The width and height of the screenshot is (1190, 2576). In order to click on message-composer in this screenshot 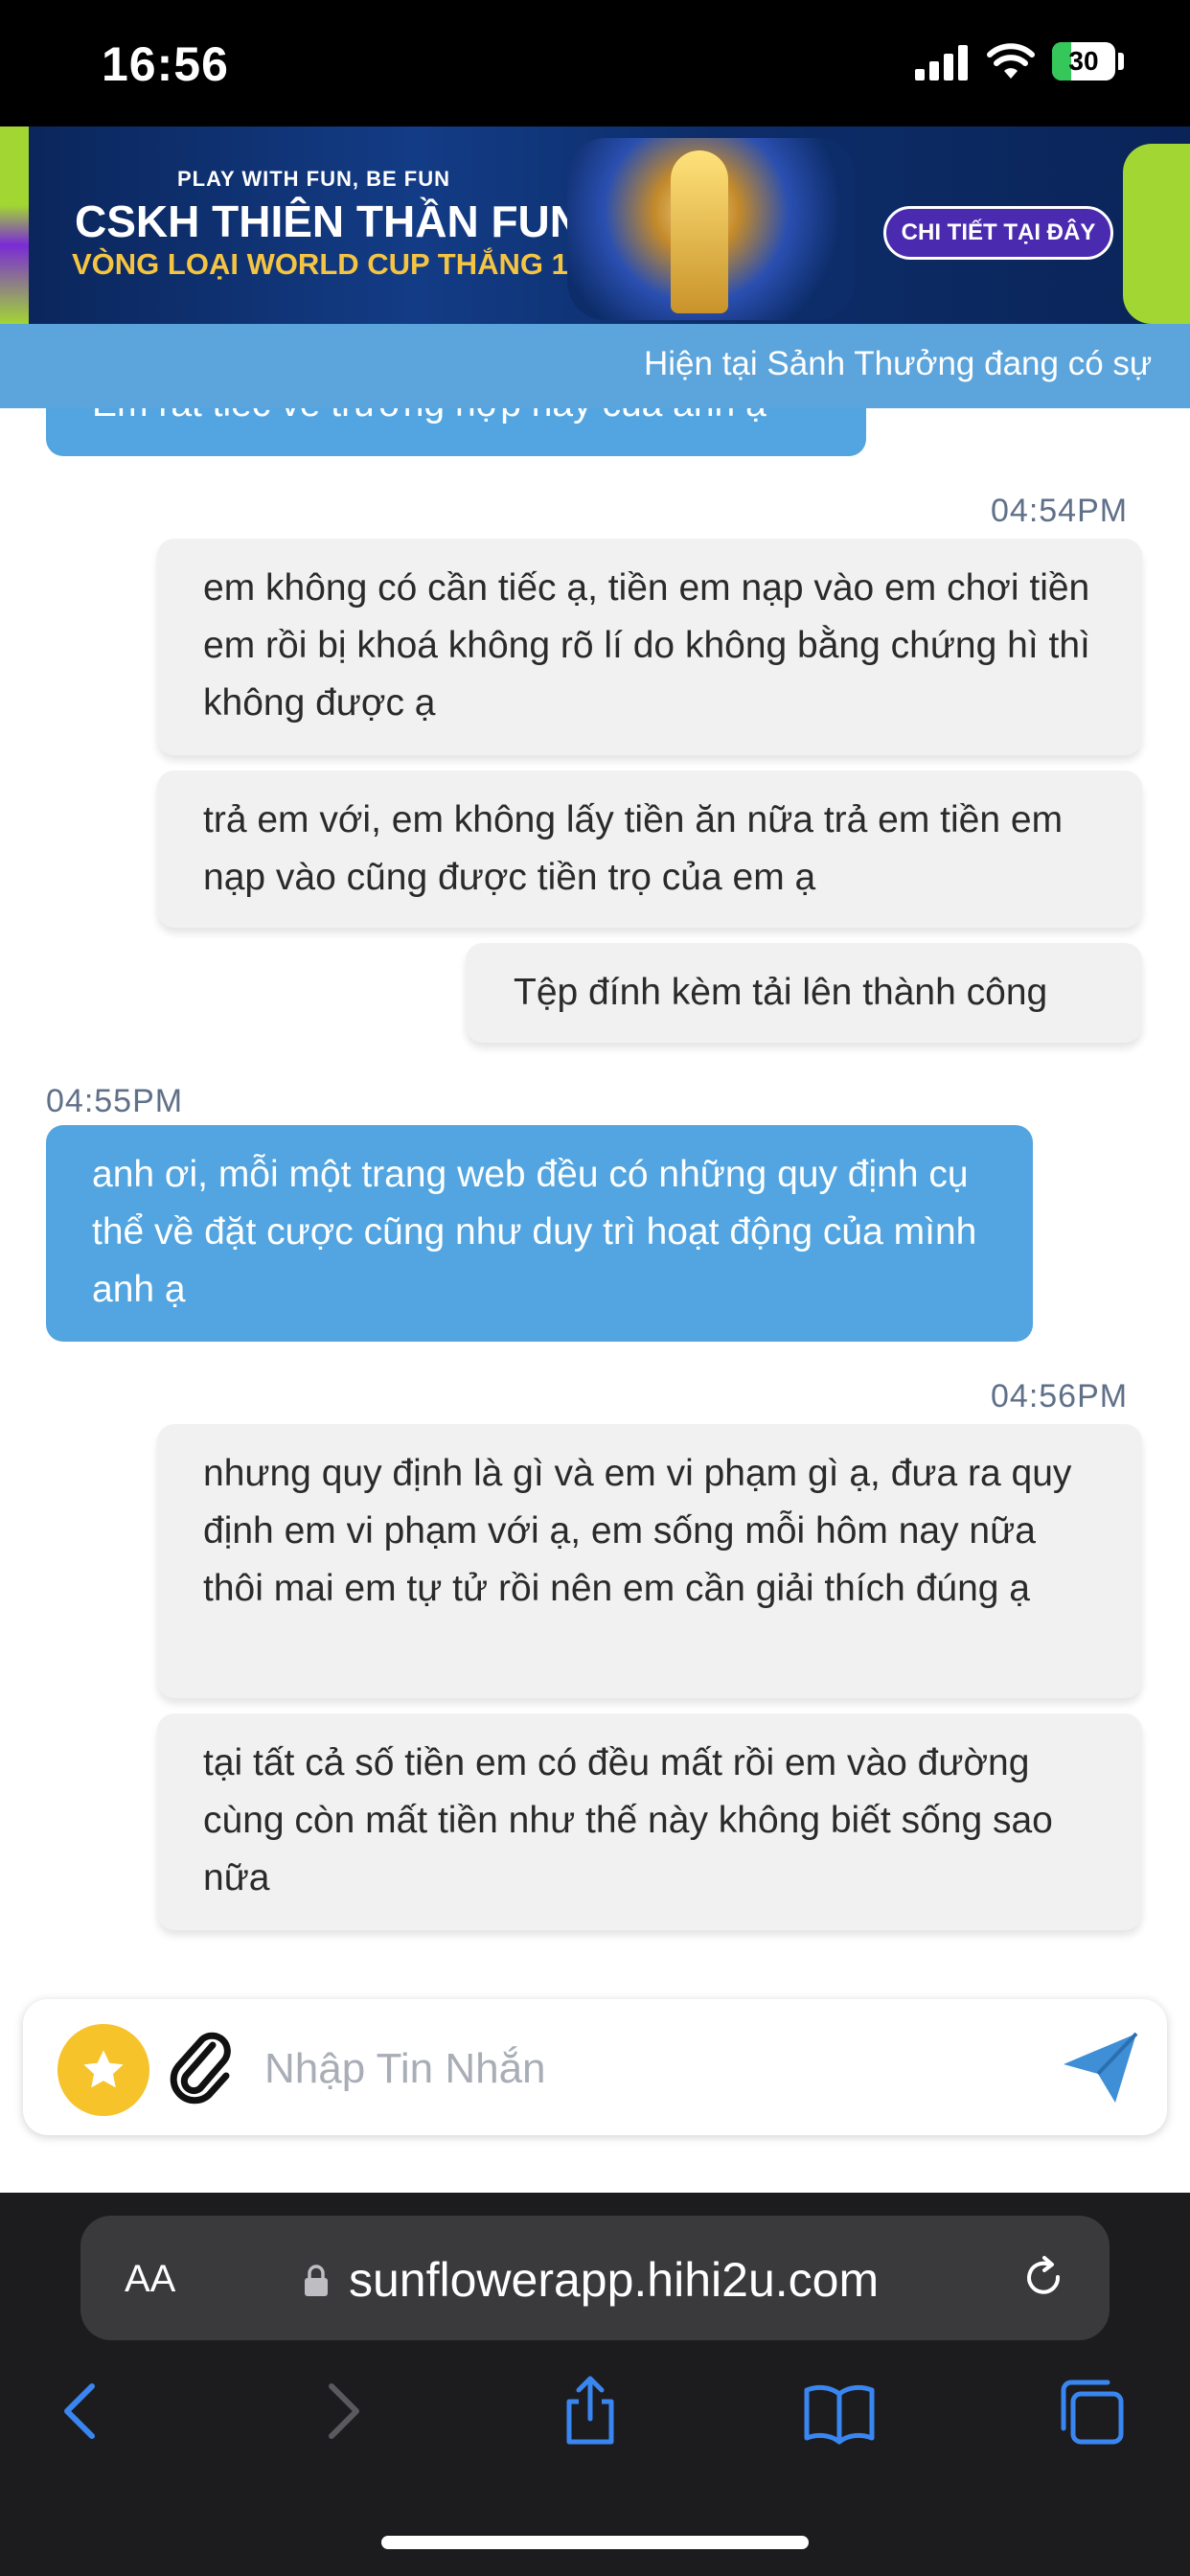, I will do `click(595, 2067)`.